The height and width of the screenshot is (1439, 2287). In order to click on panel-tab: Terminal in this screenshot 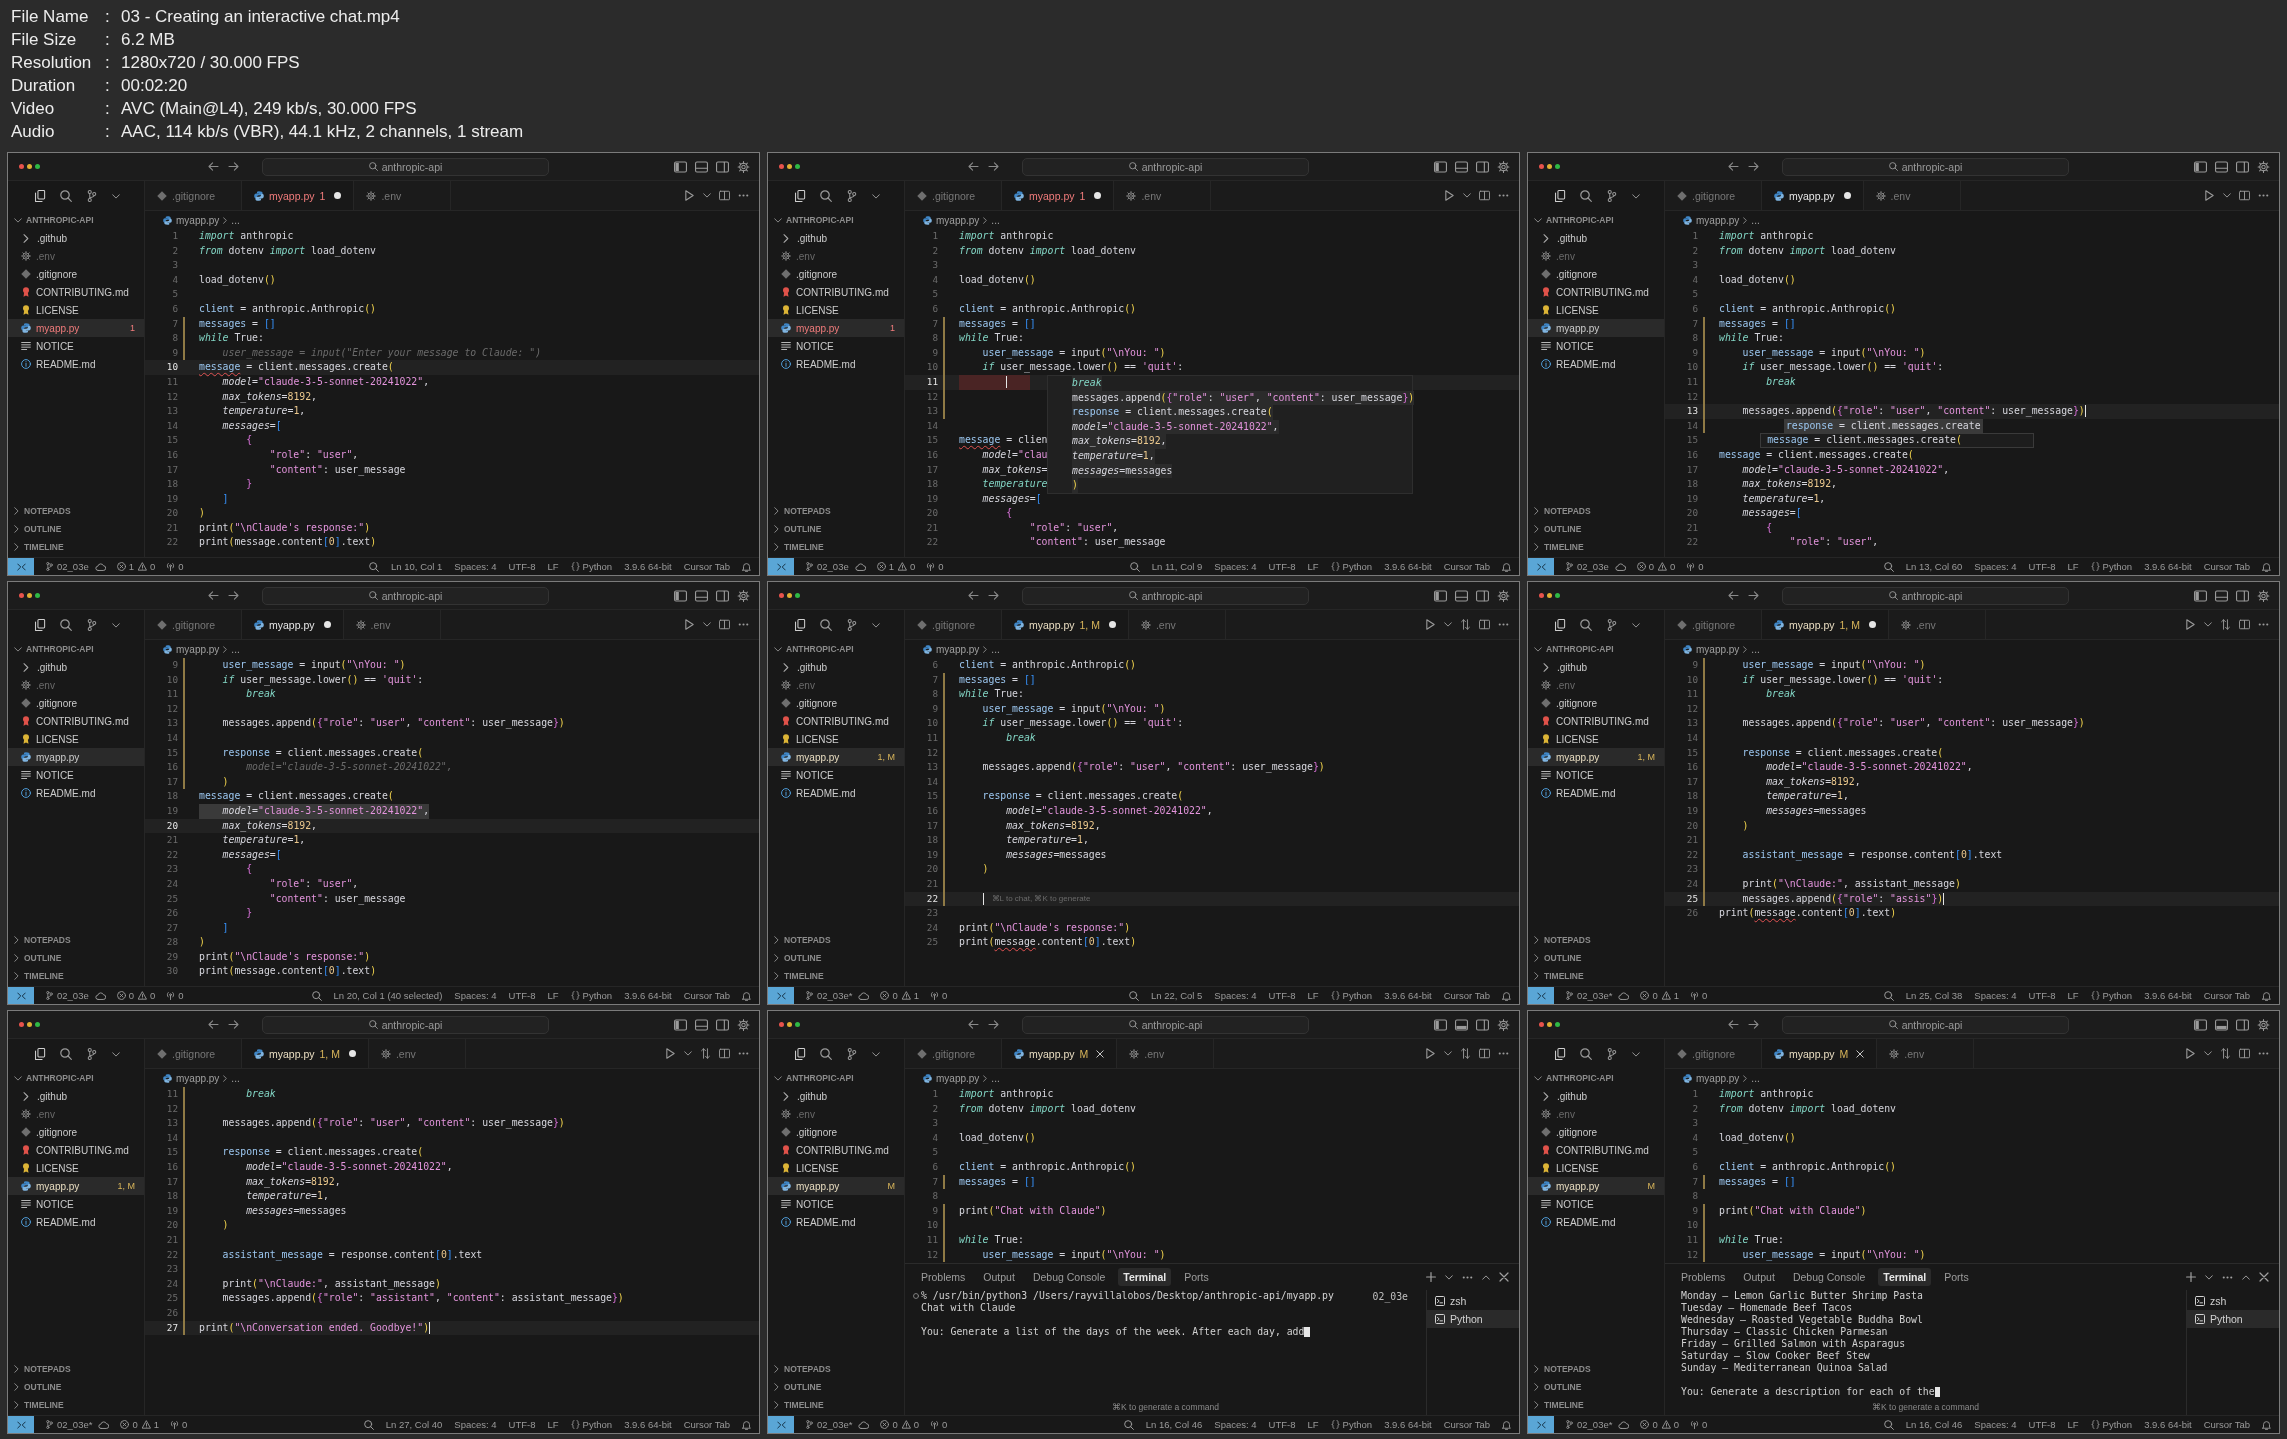, I will do `click(1145, 1277)`.